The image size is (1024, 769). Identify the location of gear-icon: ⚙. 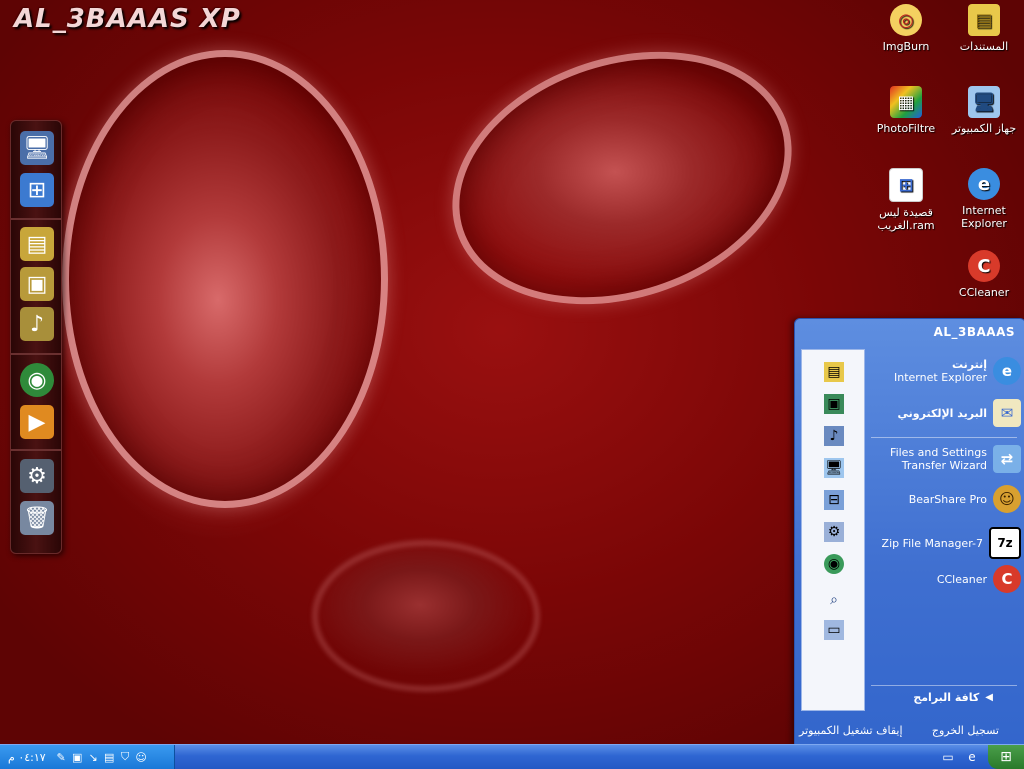
(37, 476).